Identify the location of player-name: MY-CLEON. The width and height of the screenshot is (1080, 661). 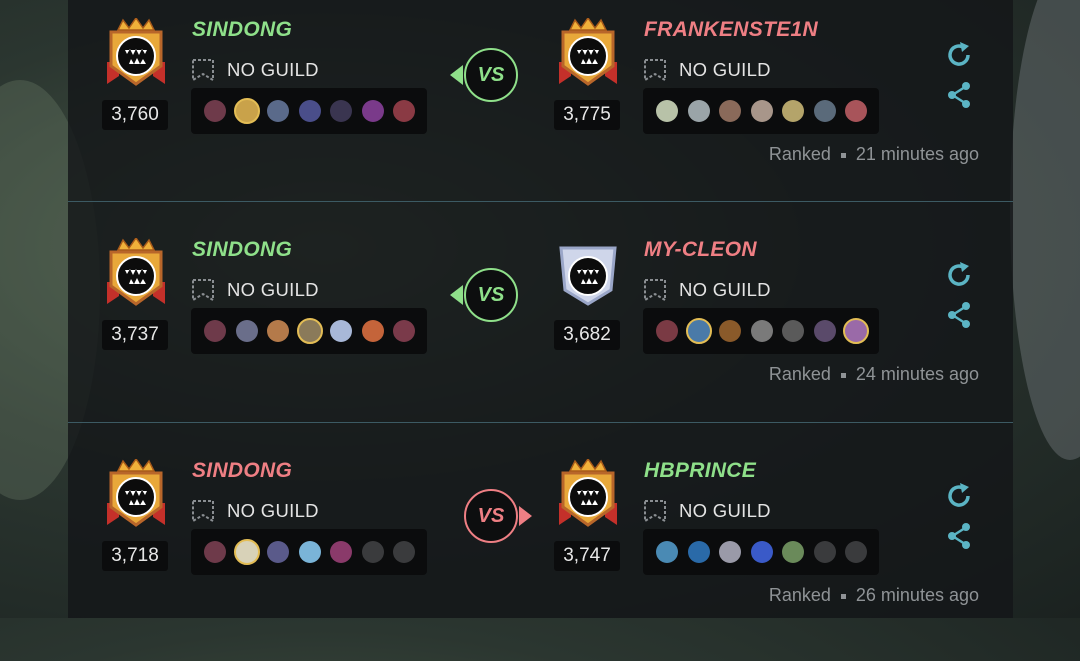
(700, 250).